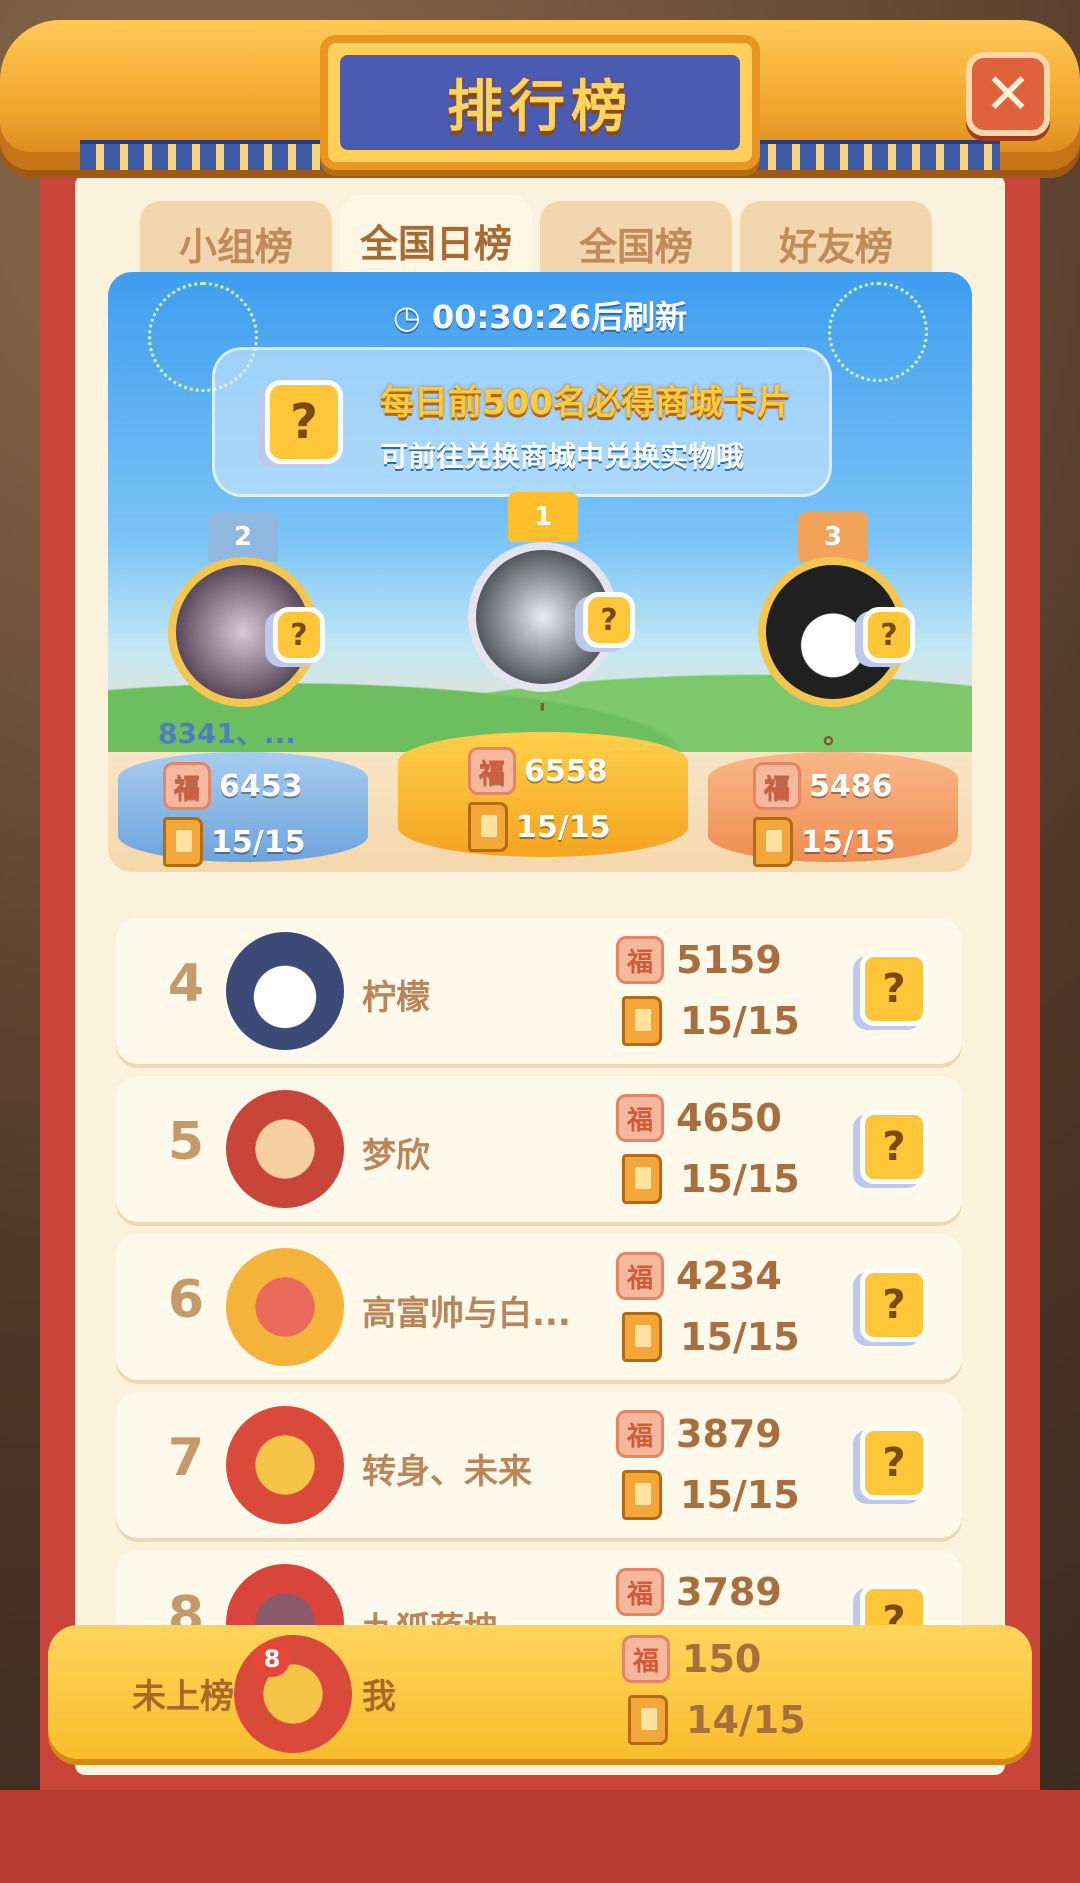 This screenshot has width=1080, height=1883. What do you see at coordinates (539, 1149) in the screenshot?
I see `ranking-row: 5 梦欣 福 4650 15/15 ?` at bounding box center [539, 1149].